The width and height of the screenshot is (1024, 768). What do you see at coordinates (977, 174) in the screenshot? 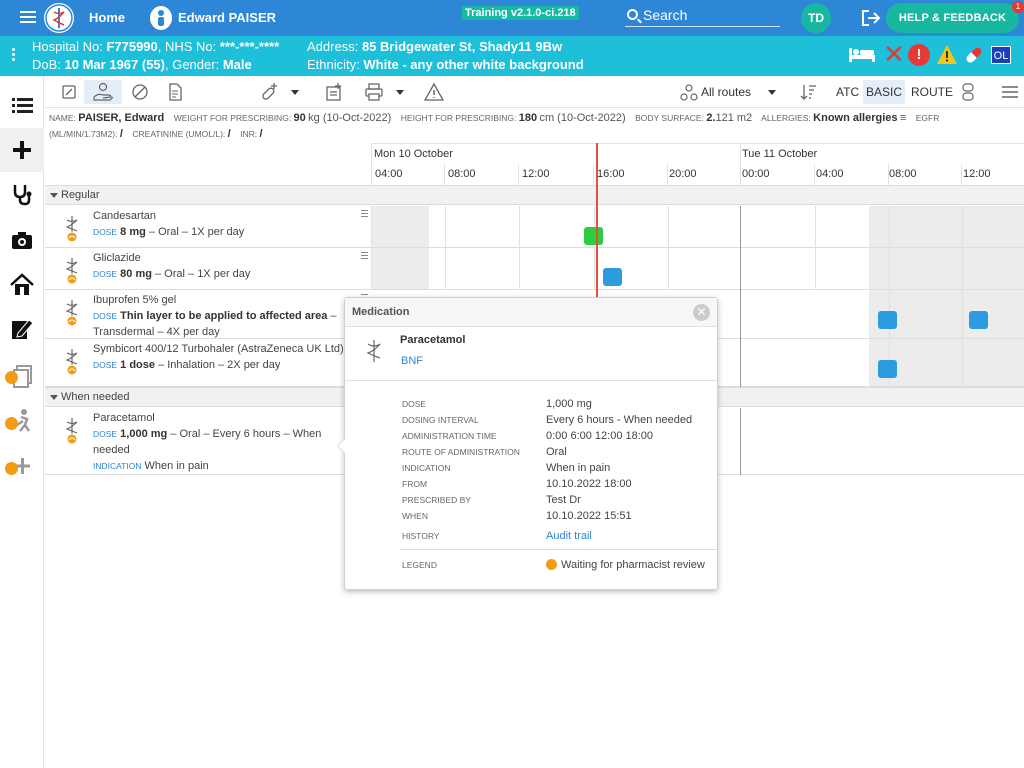
I see `hour-label: 12:00` at bounding box center [977, 174].